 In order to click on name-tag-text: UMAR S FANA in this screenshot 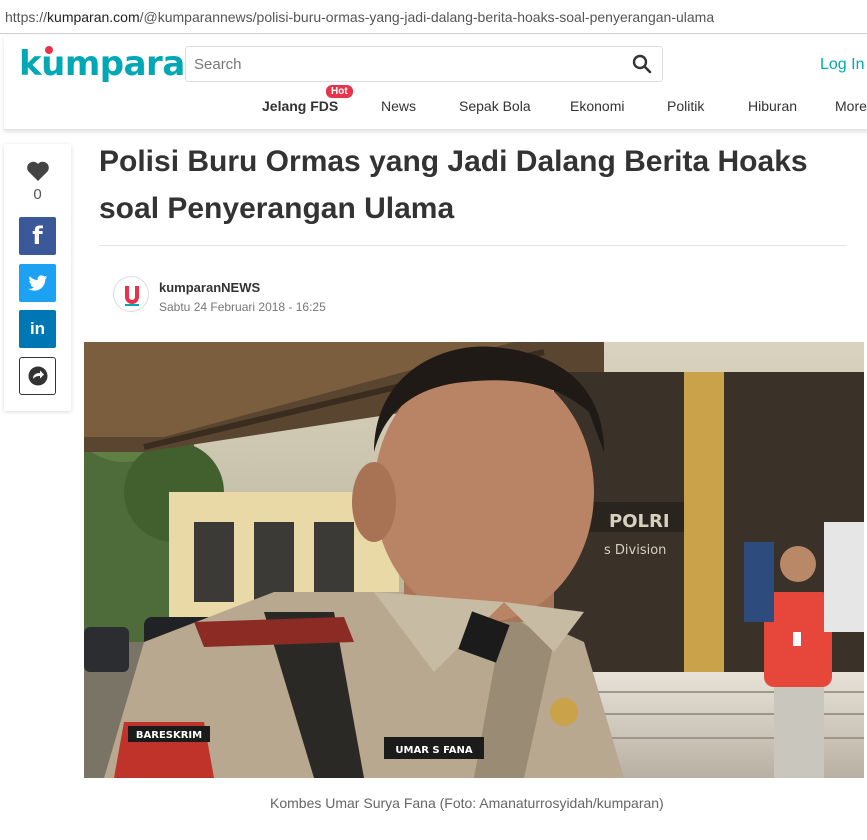, I will do `click(433, 750)`.